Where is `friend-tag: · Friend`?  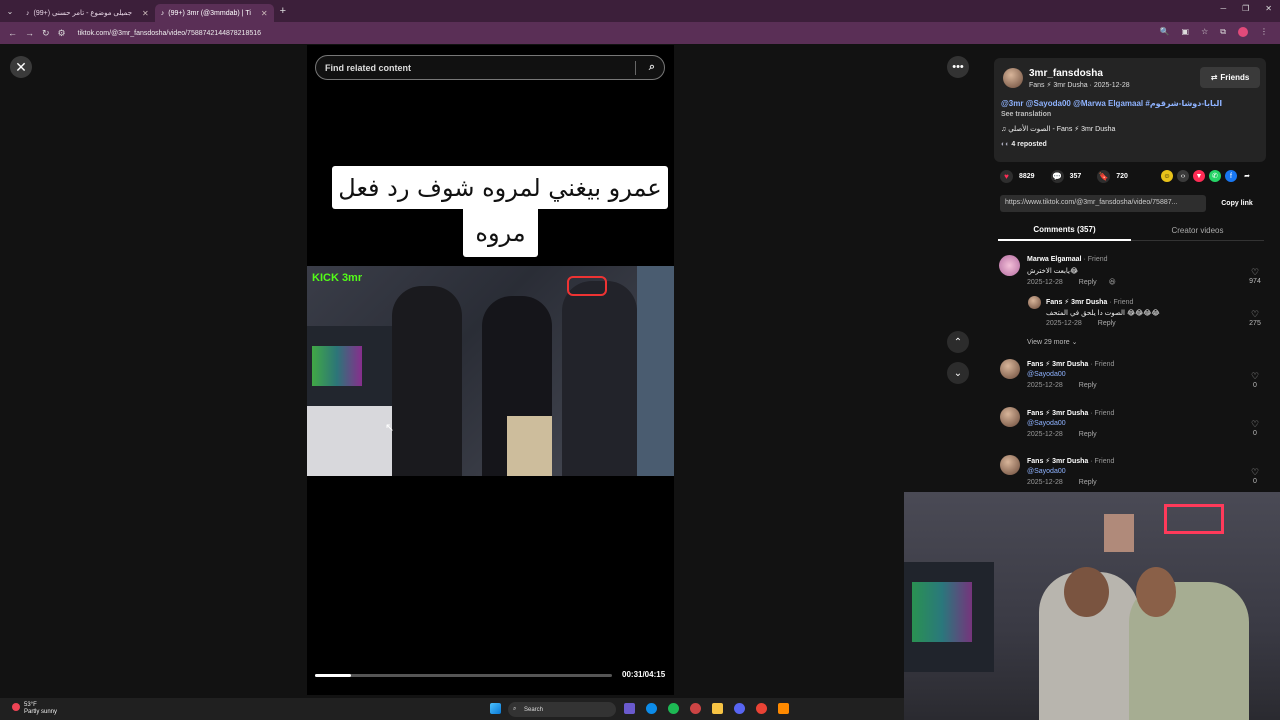
friend-tag: · Friend is located at coordinates (1121, 302).